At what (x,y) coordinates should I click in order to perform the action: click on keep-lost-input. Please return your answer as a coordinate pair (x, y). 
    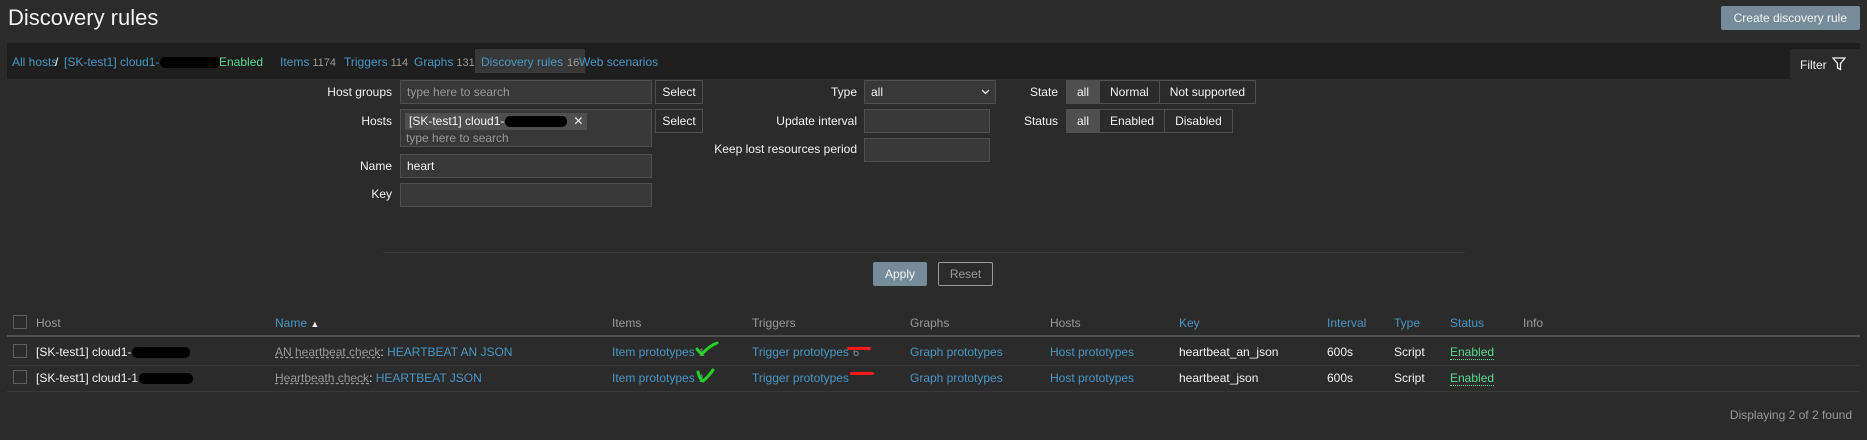
    Looking at the image, I should click on (927, 150).